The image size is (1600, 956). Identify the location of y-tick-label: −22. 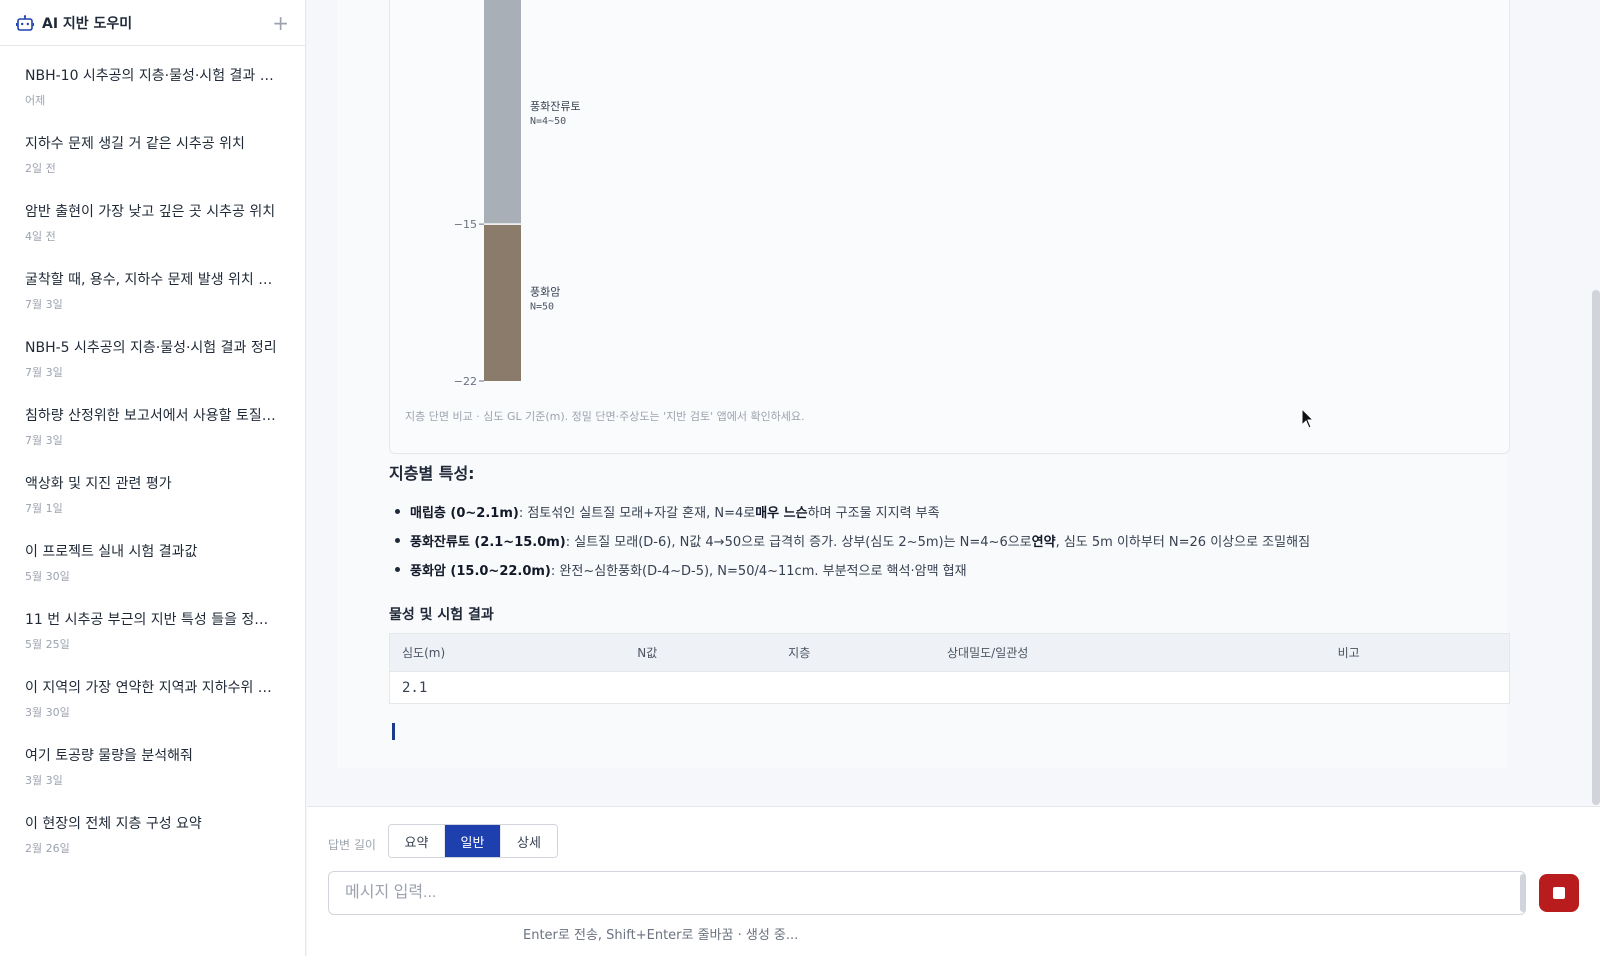
(465, 381).